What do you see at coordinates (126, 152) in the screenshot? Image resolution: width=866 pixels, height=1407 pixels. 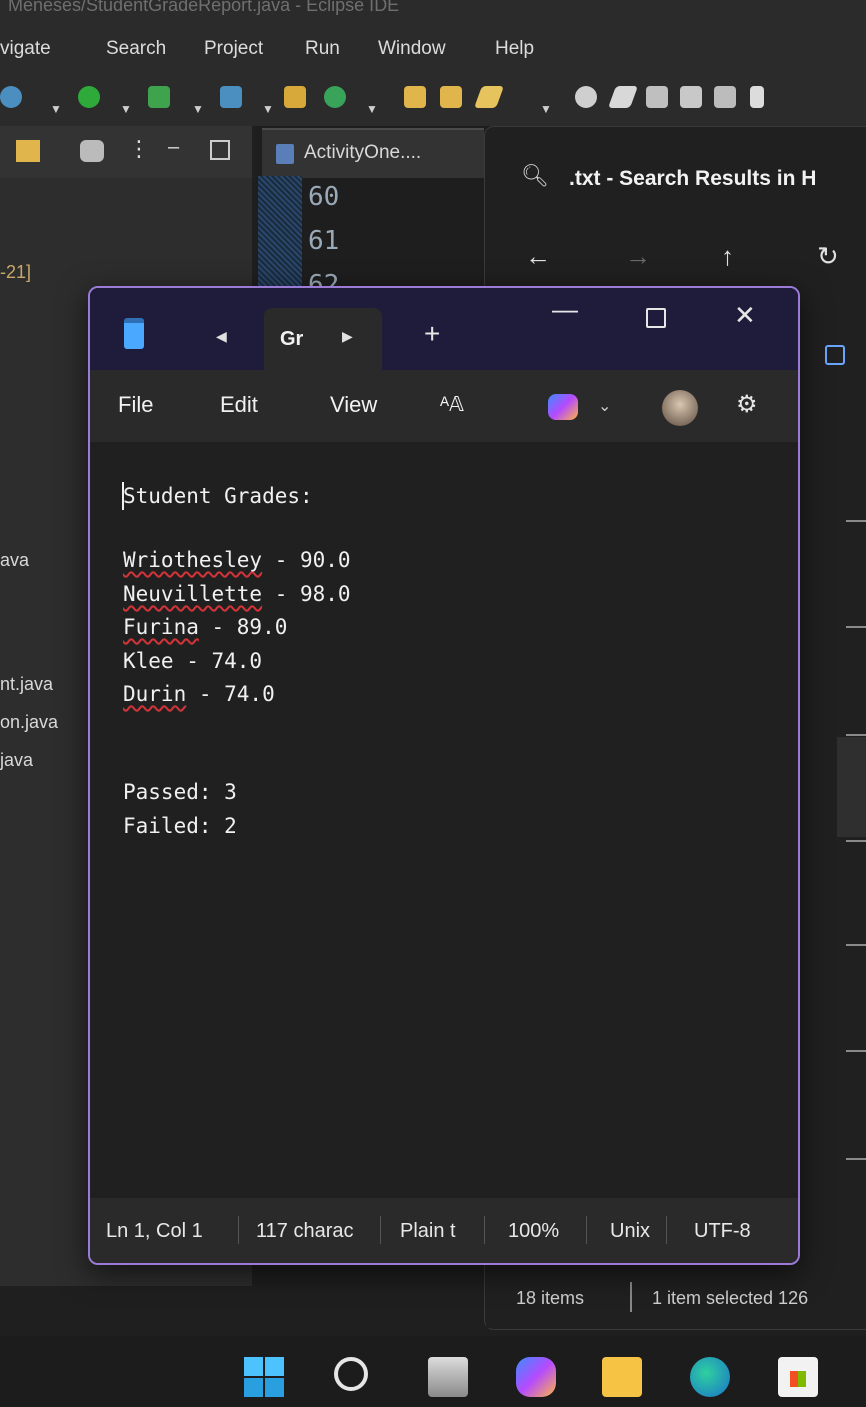 I see `package-explorer-toolbar: ⋮ –` at bounding box center [126, 152].